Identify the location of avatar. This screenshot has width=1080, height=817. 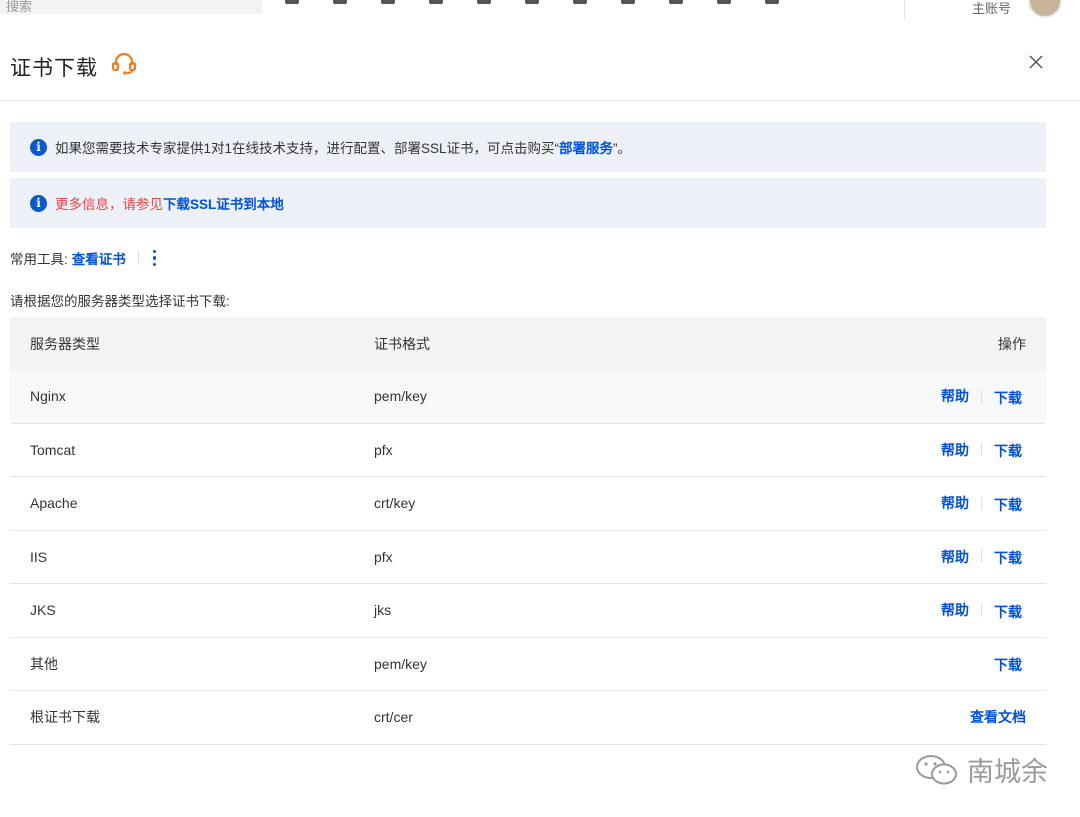
(1045, 9).